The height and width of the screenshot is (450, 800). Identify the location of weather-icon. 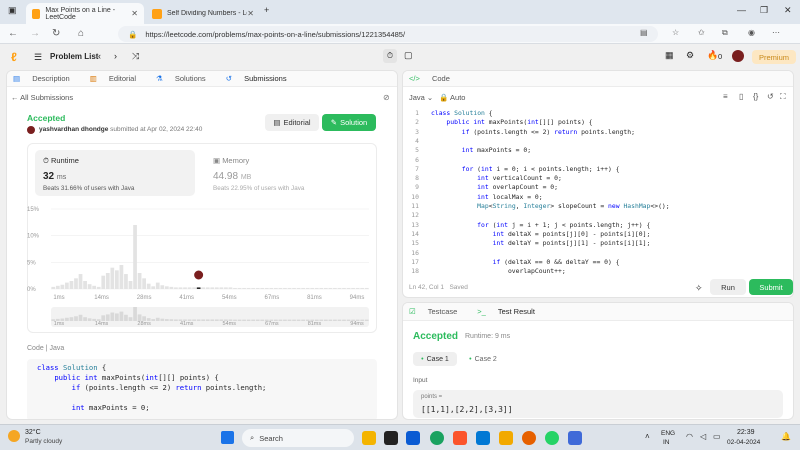
(14, 436).